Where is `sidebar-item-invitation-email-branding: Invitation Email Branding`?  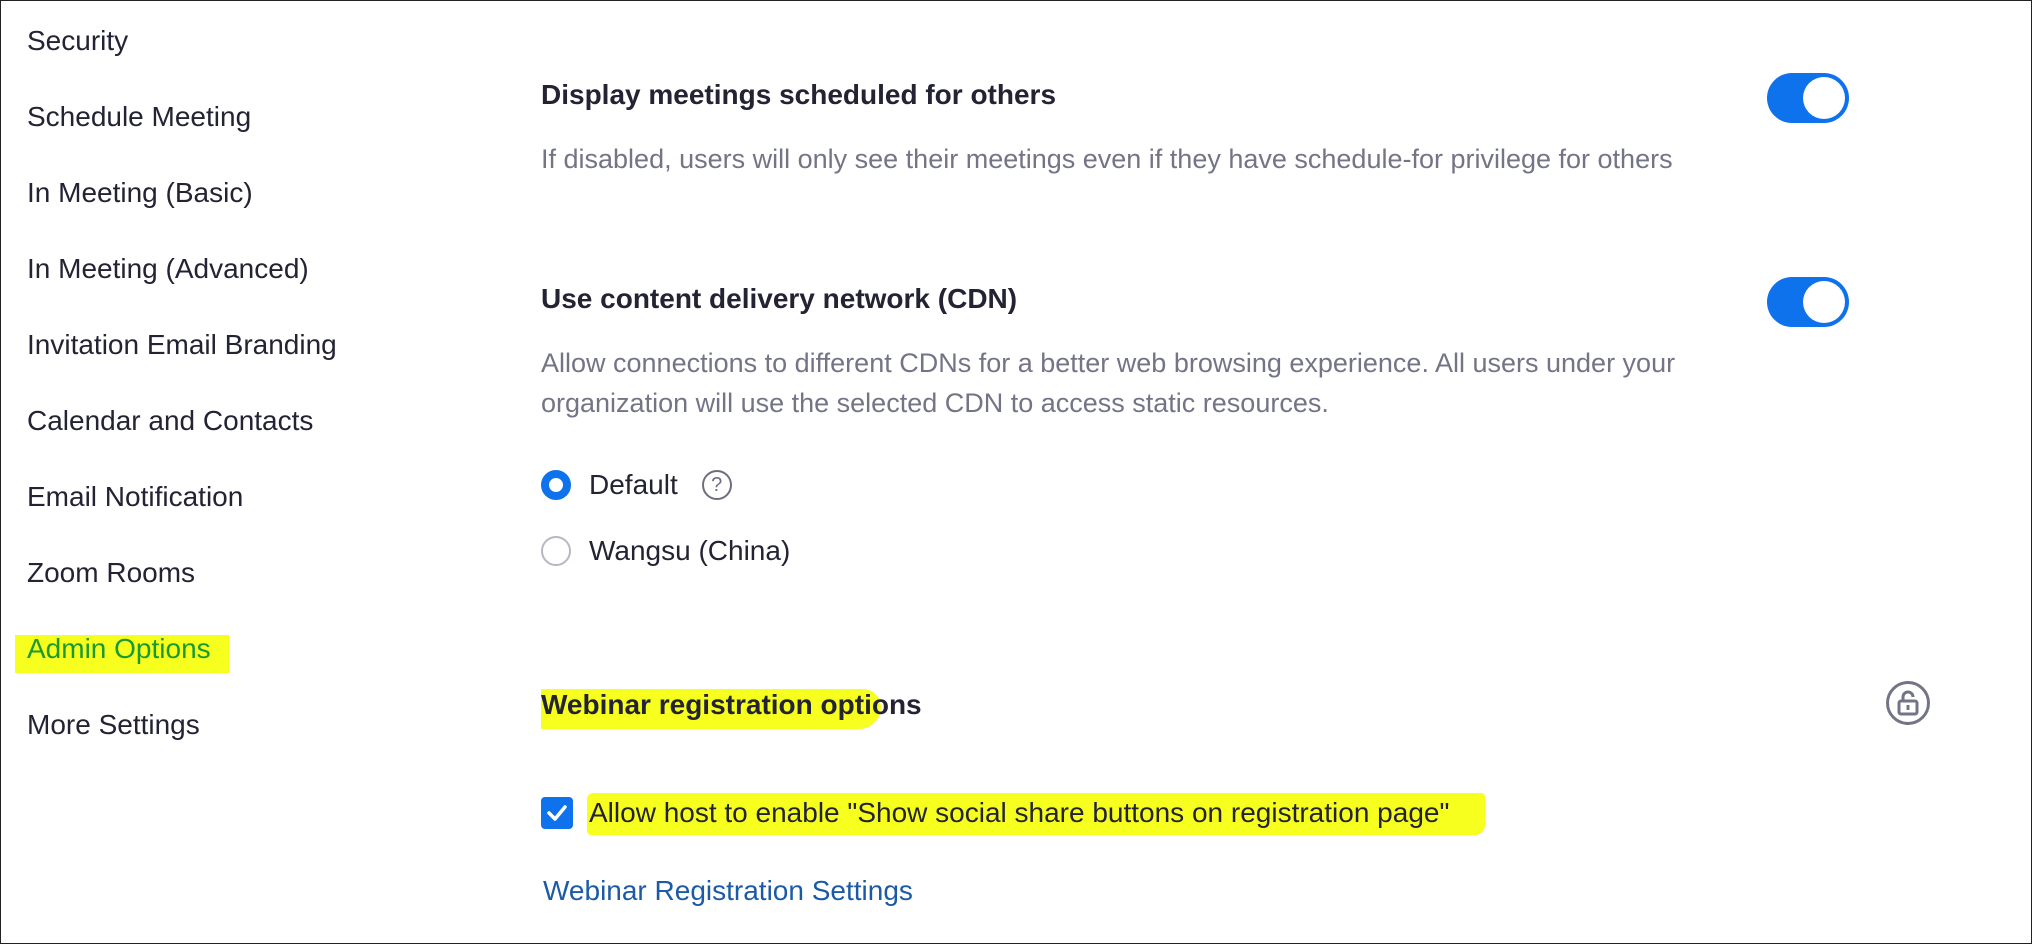 sidebar-item-invitation-email-branding: Invitation Email Branding is located at coordinates (182, 345).